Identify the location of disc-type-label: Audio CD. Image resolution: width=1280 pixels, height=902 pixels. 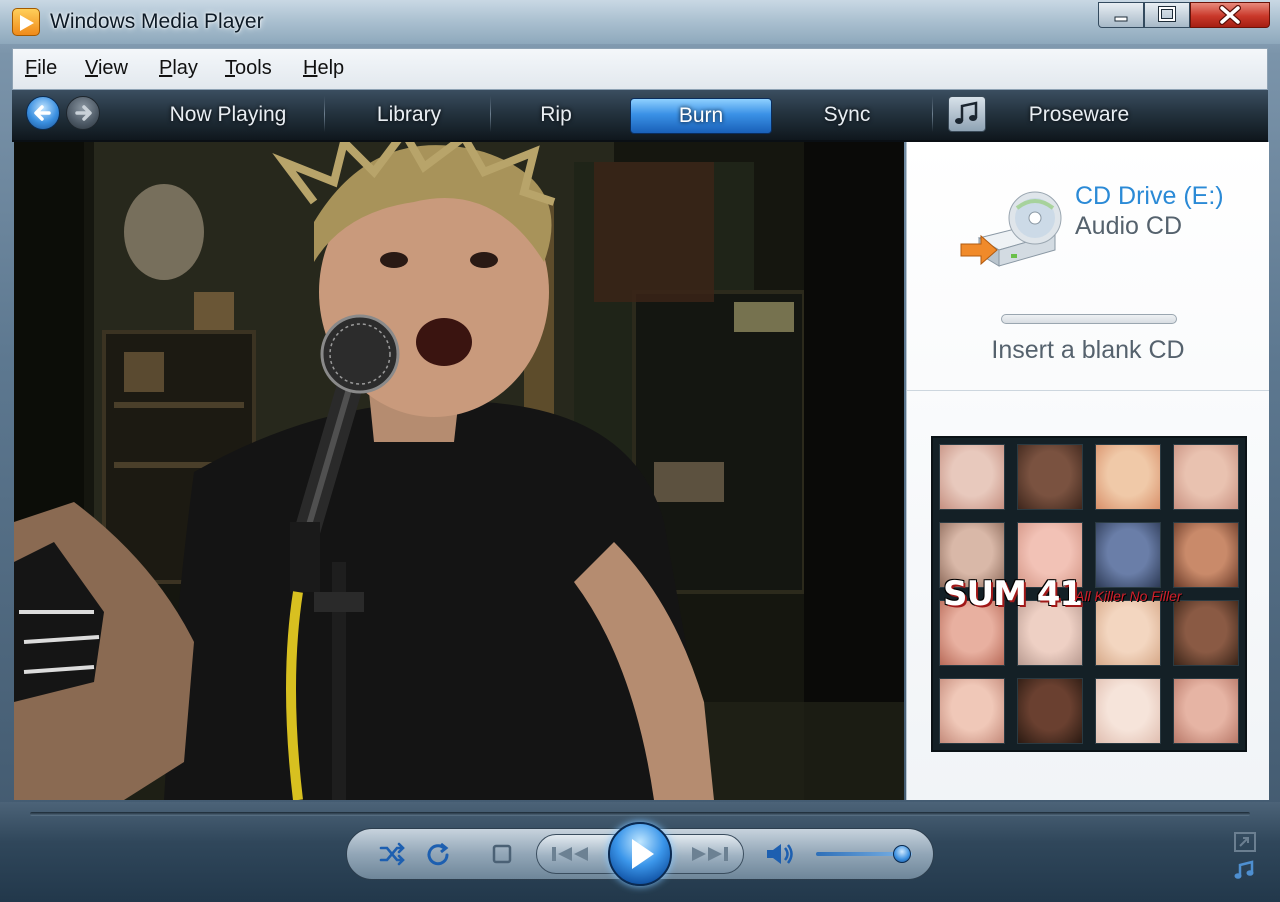
(1128, 226).